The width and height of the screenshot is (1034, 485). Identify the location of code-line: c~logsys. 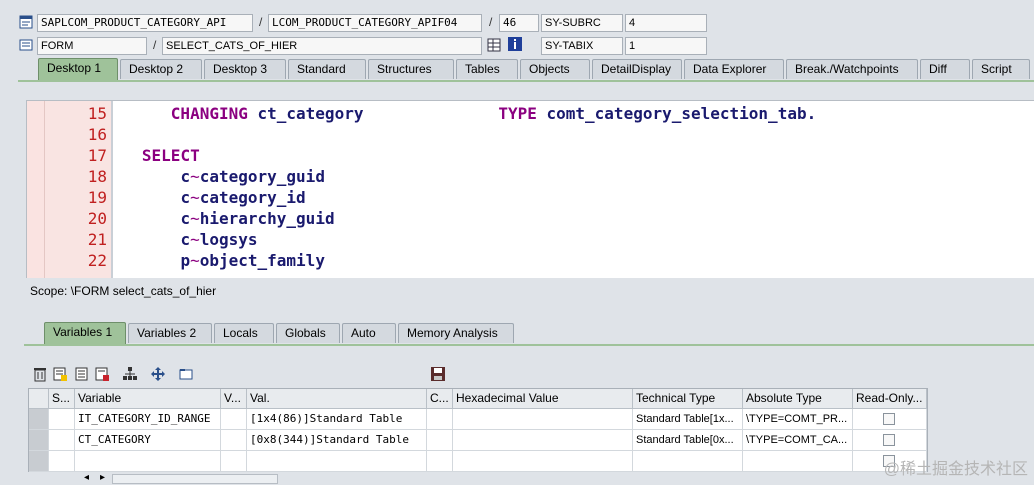
(573, 239).